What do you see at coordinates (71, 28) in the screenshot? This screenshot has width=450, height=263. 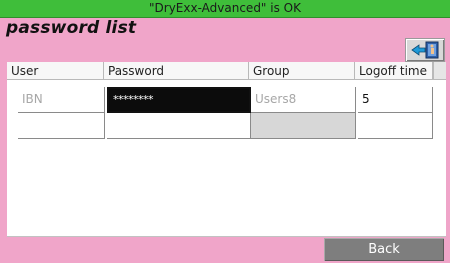 I see `page-title: password list` at bounding box center [71, 28].